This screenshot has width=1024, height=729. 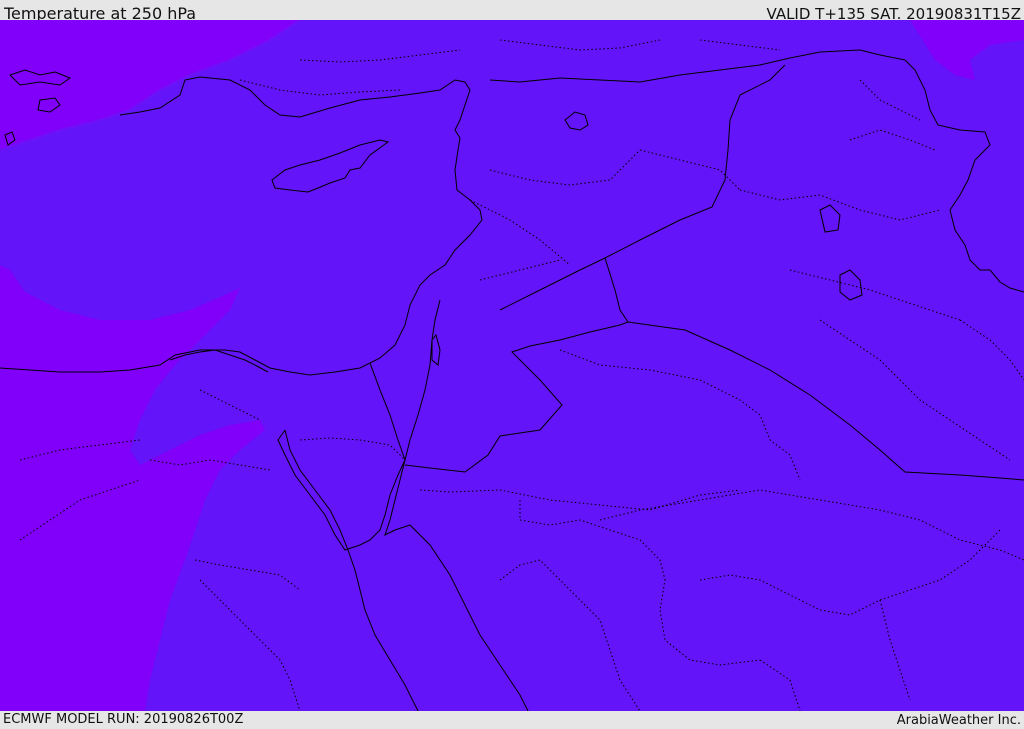 I want to click on provider-label: ArabiaWeather Inc., so click(x=958, y=720).